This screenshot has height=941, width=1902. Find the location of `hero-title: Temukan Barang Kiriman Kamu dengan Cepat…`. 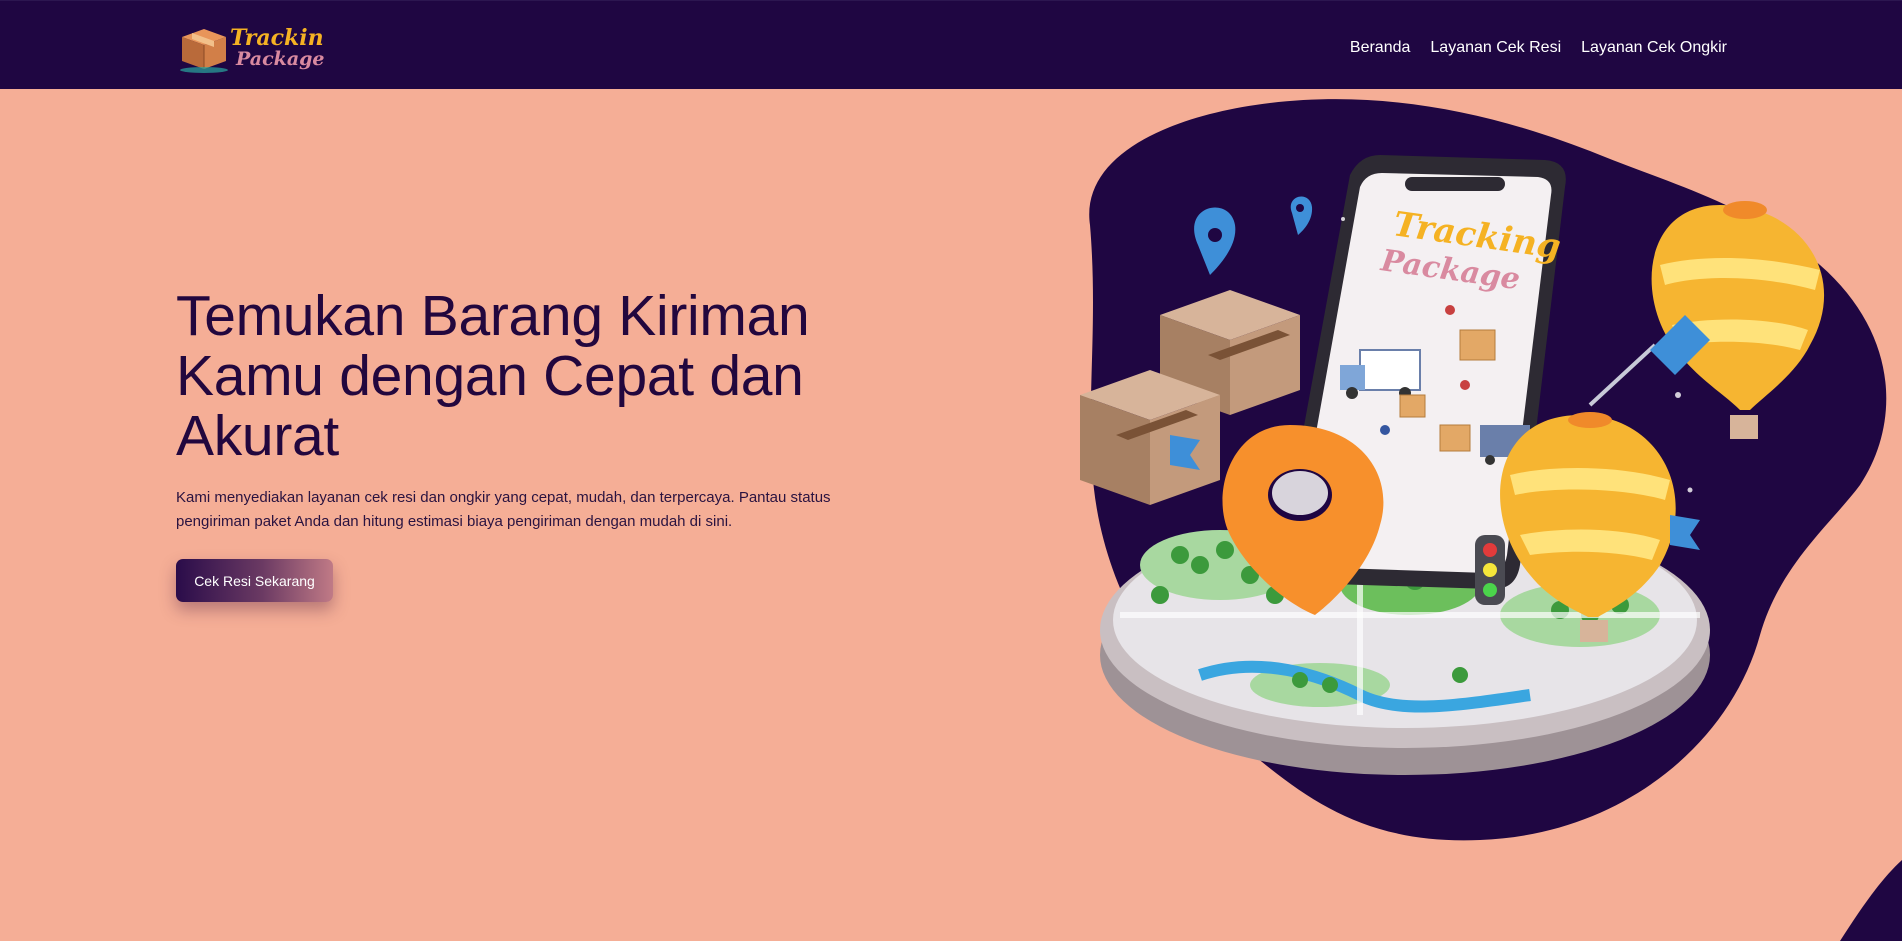

hero-title: Temukan Barang Kiriman Kamu dengan Cepat… is located at coordinates (493, 376).